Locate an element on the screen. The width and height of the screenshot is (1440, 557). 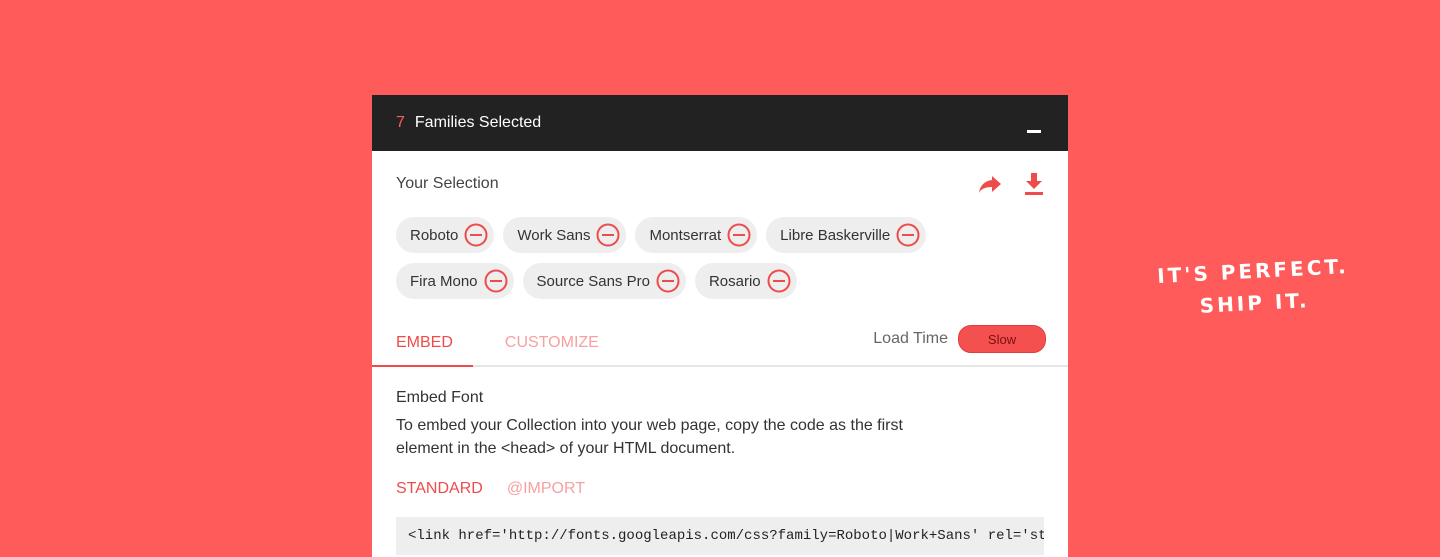
font-chip-rosario: Rosario is located at coordinates (745, 281).